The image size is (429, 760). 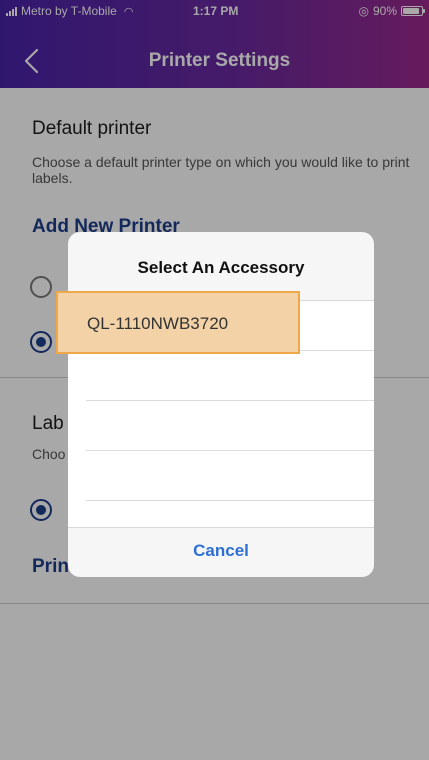 I want to click on dialog-title: Select An Accessory, so click(x=221, y=267).